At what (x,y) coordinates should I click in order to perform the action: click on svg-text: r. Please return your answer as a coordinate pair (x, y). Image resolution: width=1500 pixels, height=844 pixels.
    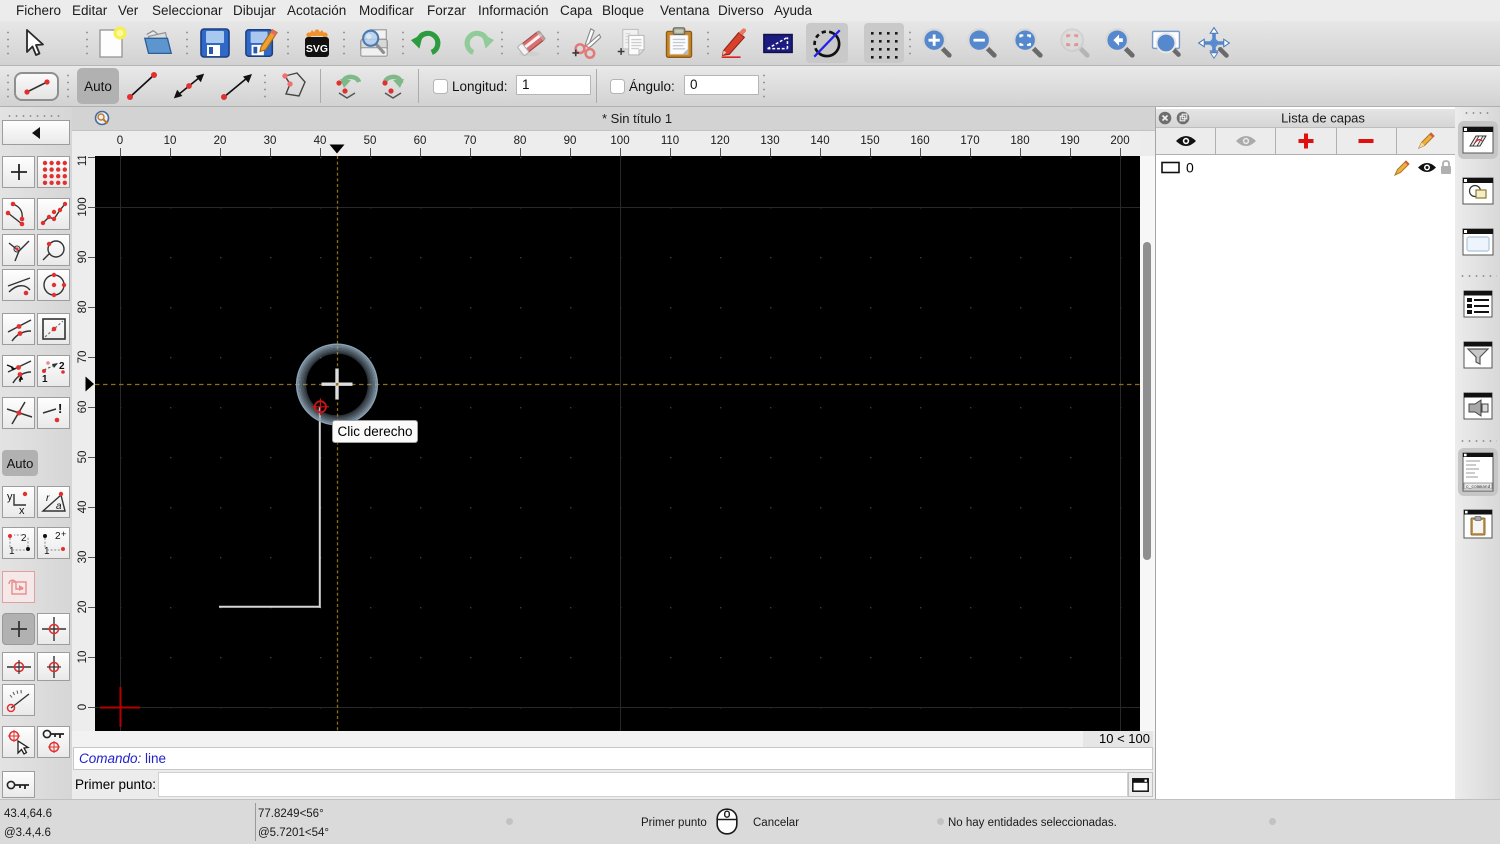
    Looking at the image, I should click on (48, 498).